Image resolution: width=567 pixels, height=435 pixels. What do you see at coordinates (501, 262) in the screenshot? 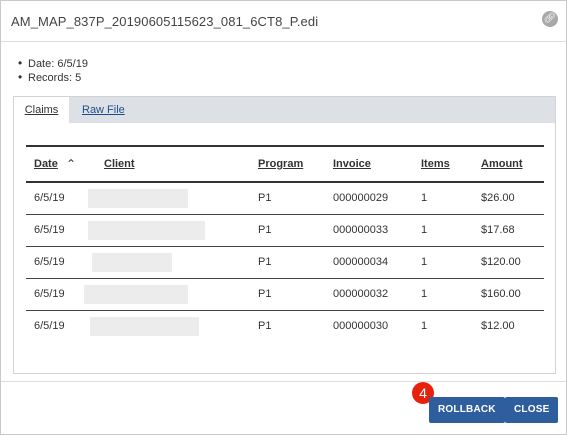
I see `cell-amount: $120.00` at bounding box center [501, 262].